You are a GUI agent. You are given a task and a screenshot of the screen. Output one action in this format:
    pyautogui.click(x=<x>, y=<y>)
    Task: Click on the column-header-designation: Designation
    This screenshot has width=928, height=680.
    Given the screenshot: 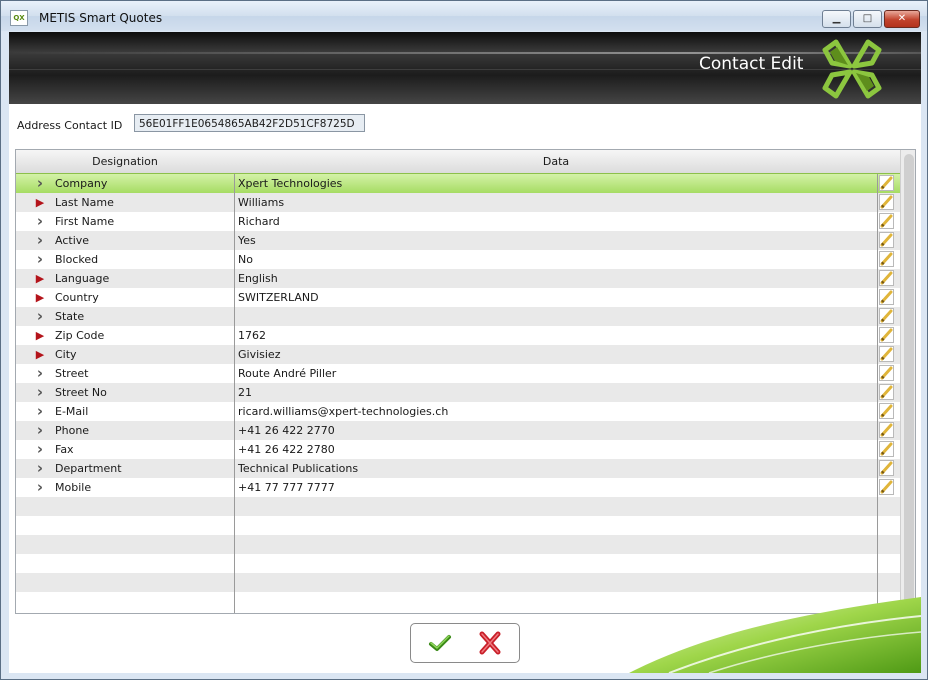 What is the action you would take?
    pyautogui.click(x=125, y=161)
    